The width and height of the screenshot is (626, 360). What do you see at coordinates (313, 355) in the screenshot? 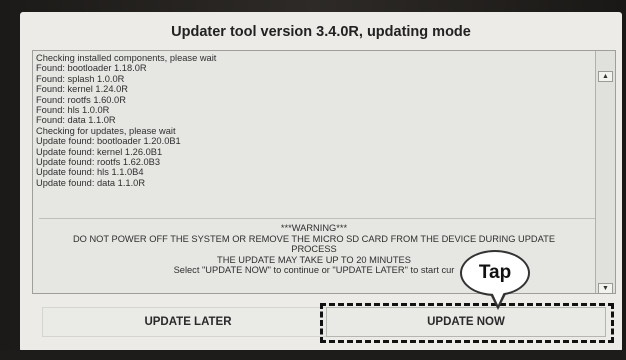
I see `bezel-bottom` at bounding box center [313, 355].